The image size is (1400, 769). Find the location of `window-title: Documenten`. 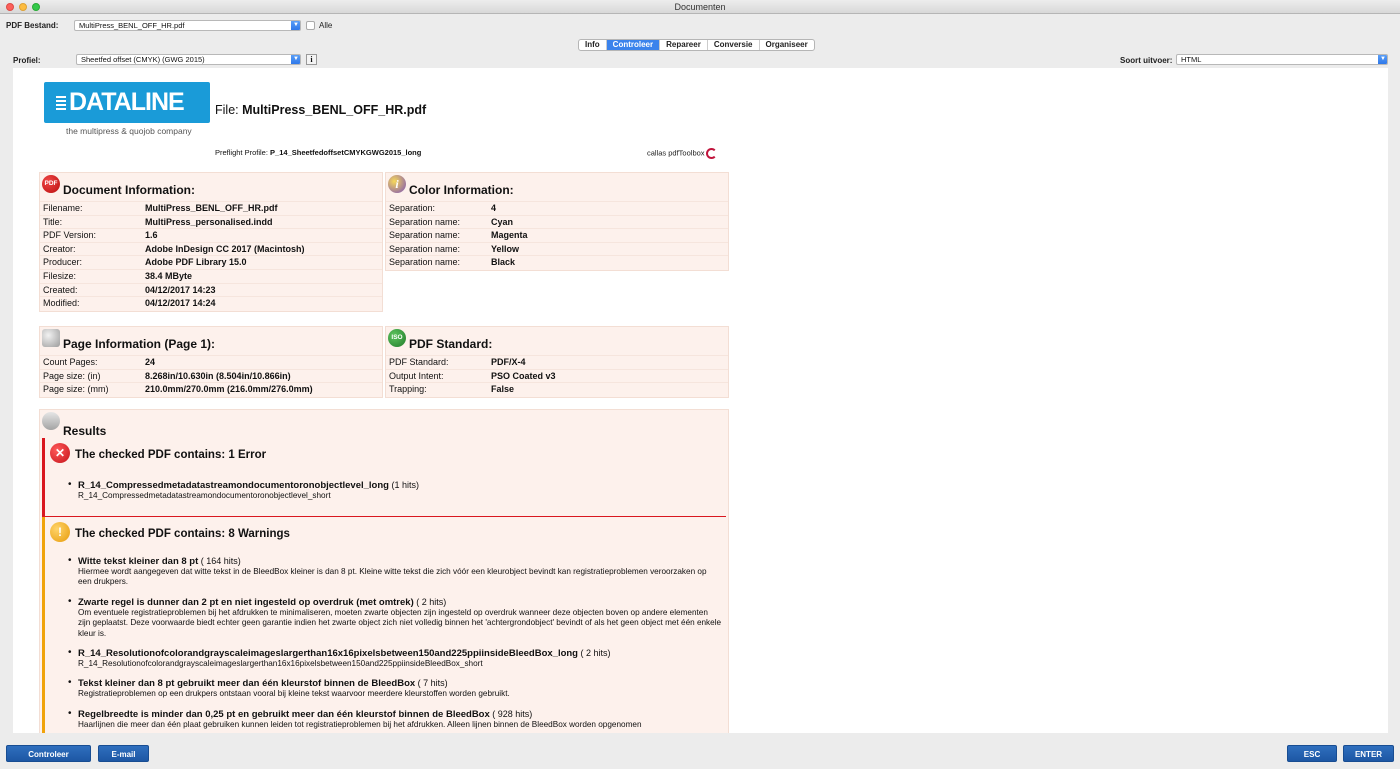

window-title: Documenten is located at coordinates (700, 7).